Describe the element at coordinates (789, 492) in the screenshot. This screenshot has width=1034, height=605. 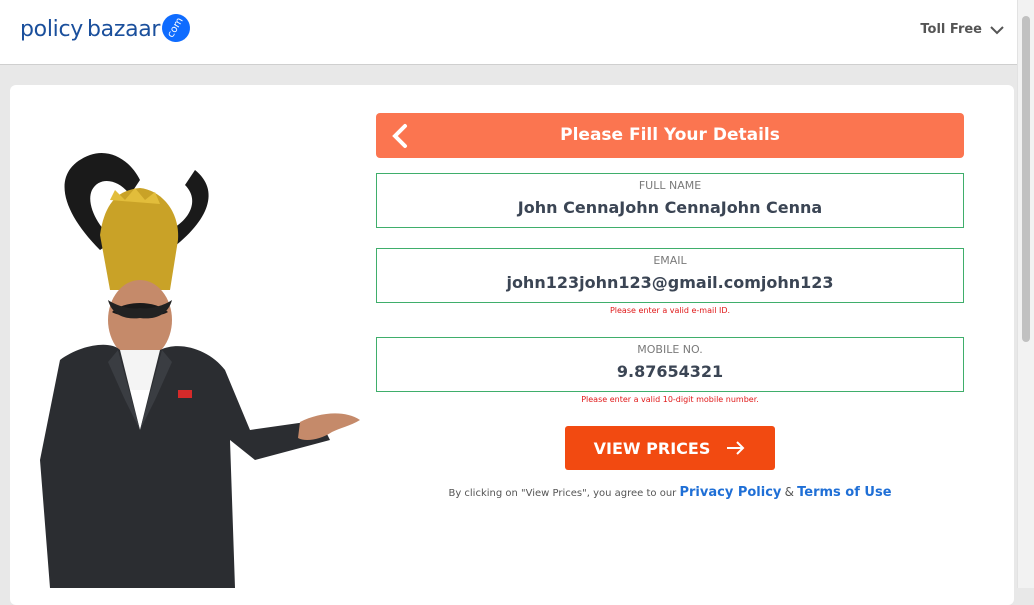
I see `terms-ampersand: &` at that location.